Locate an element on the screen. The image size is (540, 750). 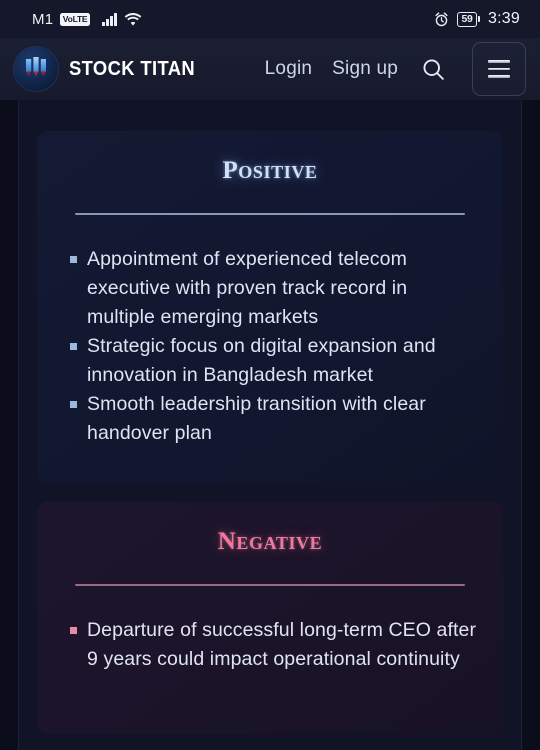
negative-card-divider is located at coordinates (270, 585).